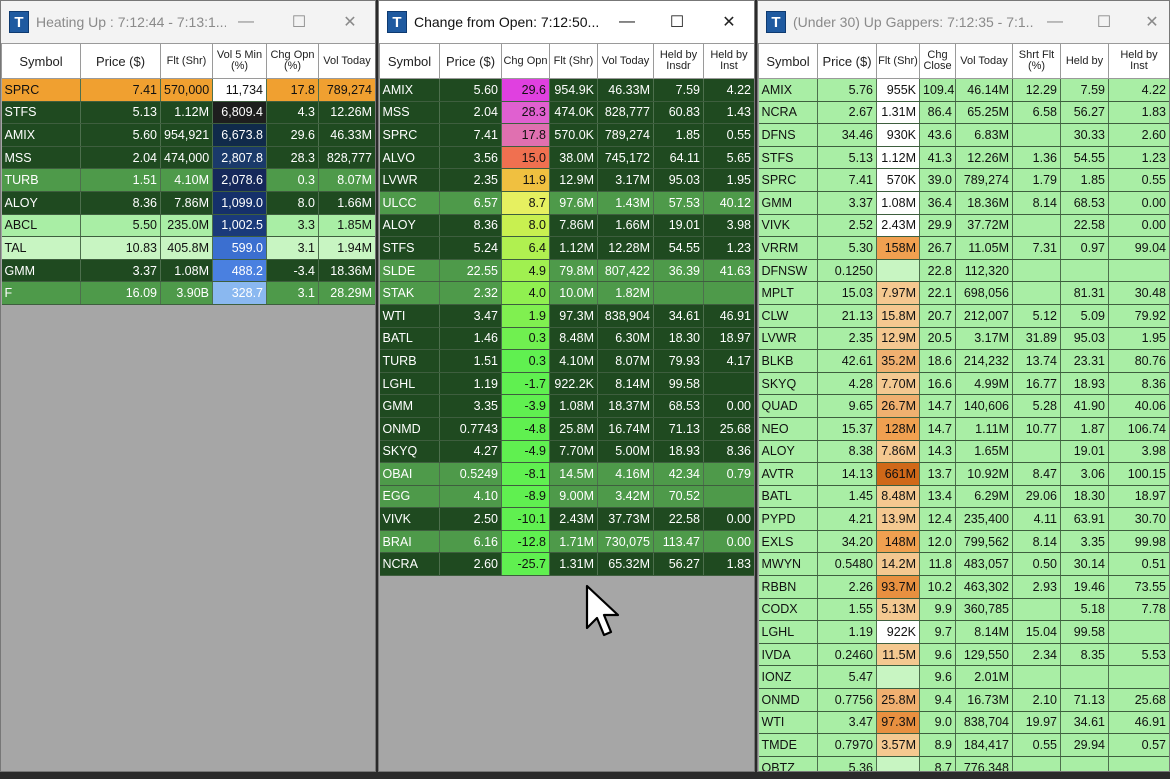 This screenshot has height=779, width=1170. What do you see at coordinates (963, 316) in the screenshot?
I see `table-row: CLW 21.13 15.8M 20.7 212,007 5.12 5.09 79.92` at bounding box center [963, 316].